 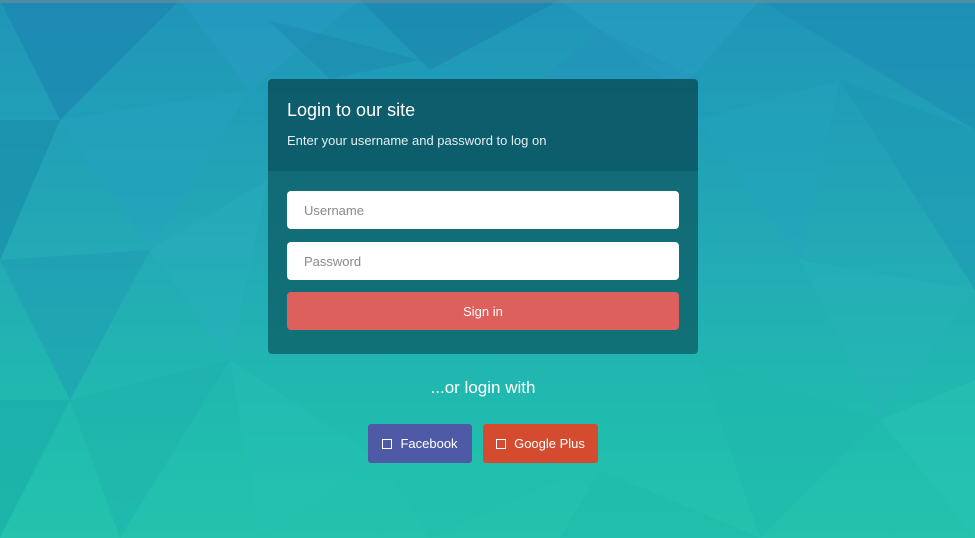 I want to click on password-input, so click(x=483, y=261).